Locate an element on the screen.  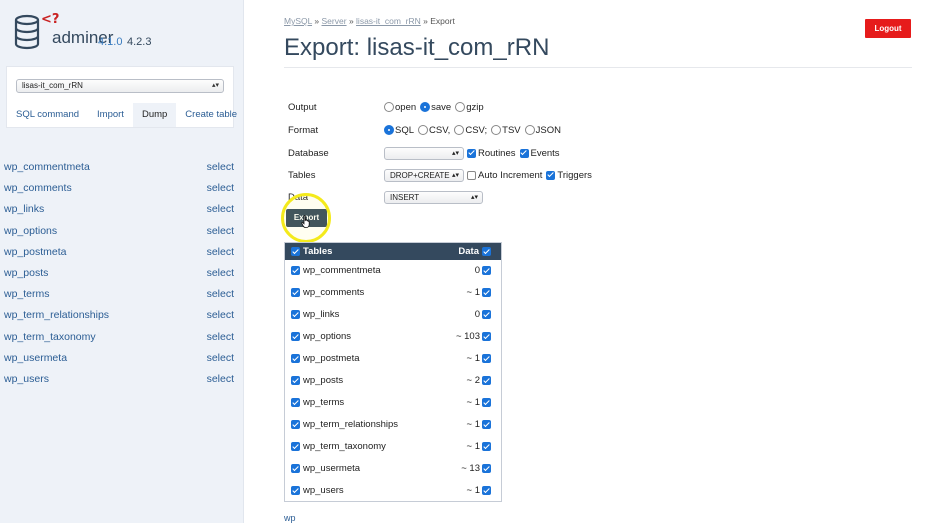
breadcrumb-mysql: MySQL is located at coordinates (298, 21).